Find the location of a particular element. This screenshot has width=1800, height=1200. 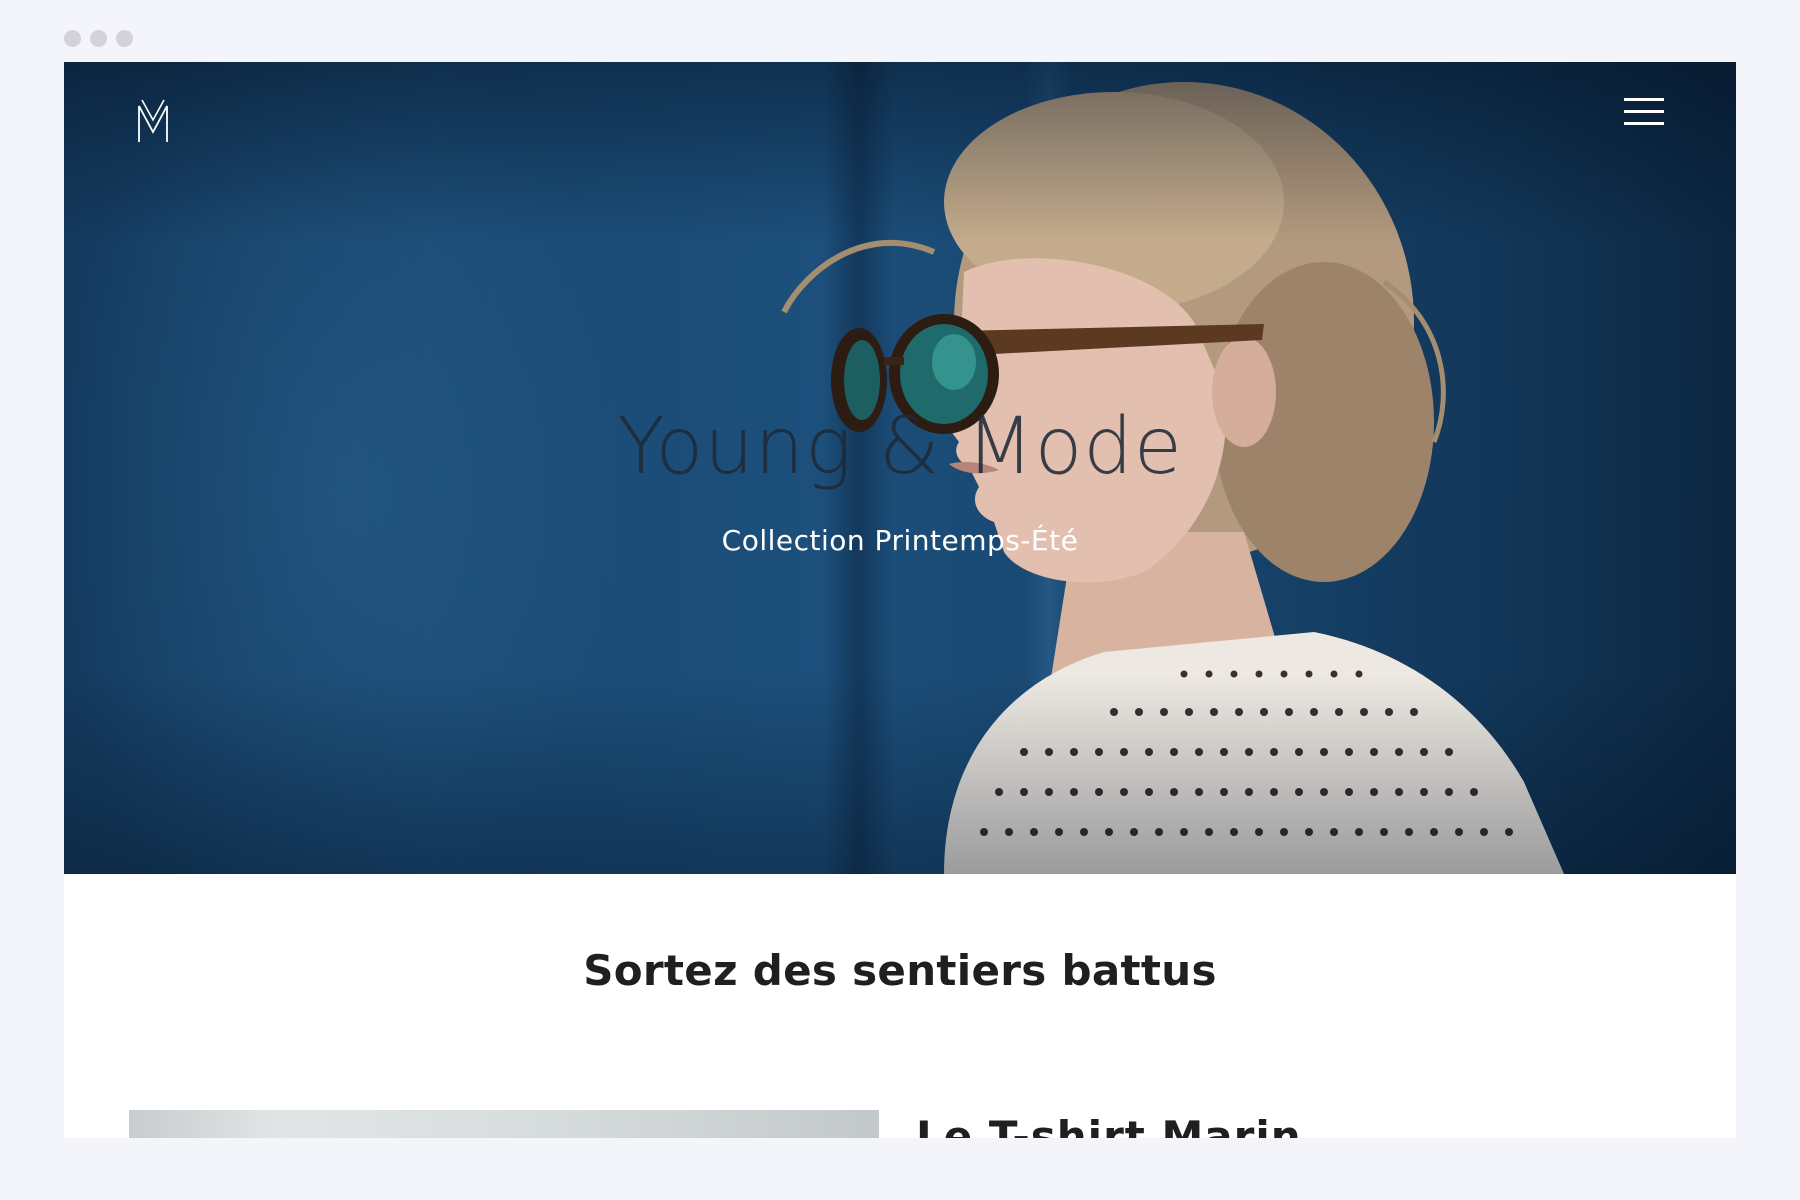

window-controls is located at coordinates (98, 38).